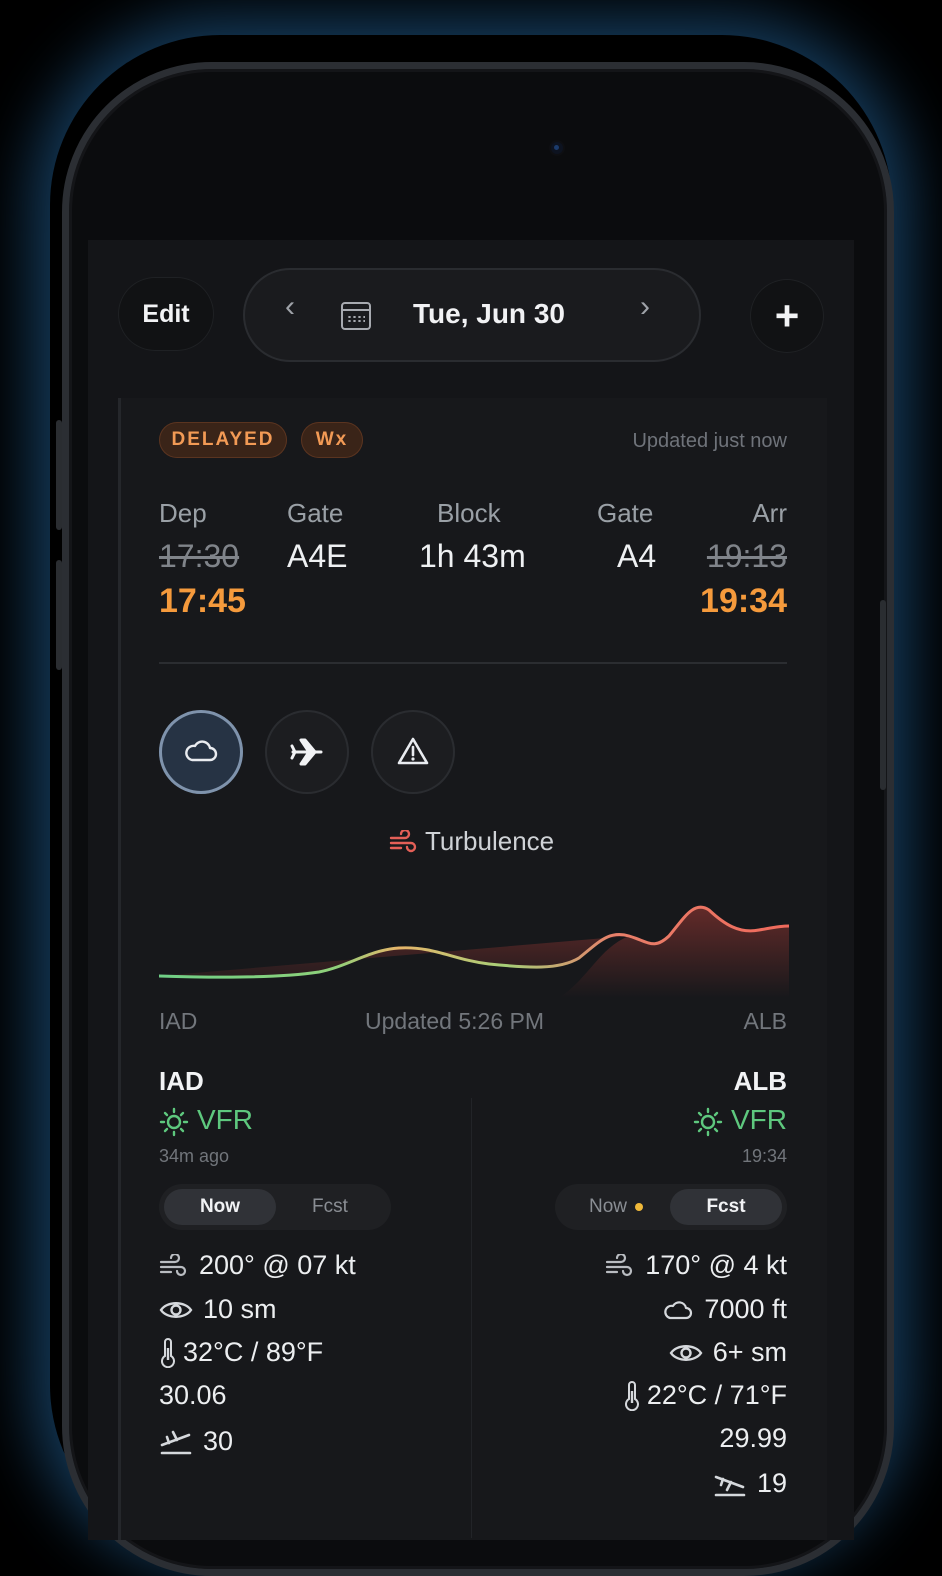  I want to click on arr-gate-label: Gate, so click(625, 513).